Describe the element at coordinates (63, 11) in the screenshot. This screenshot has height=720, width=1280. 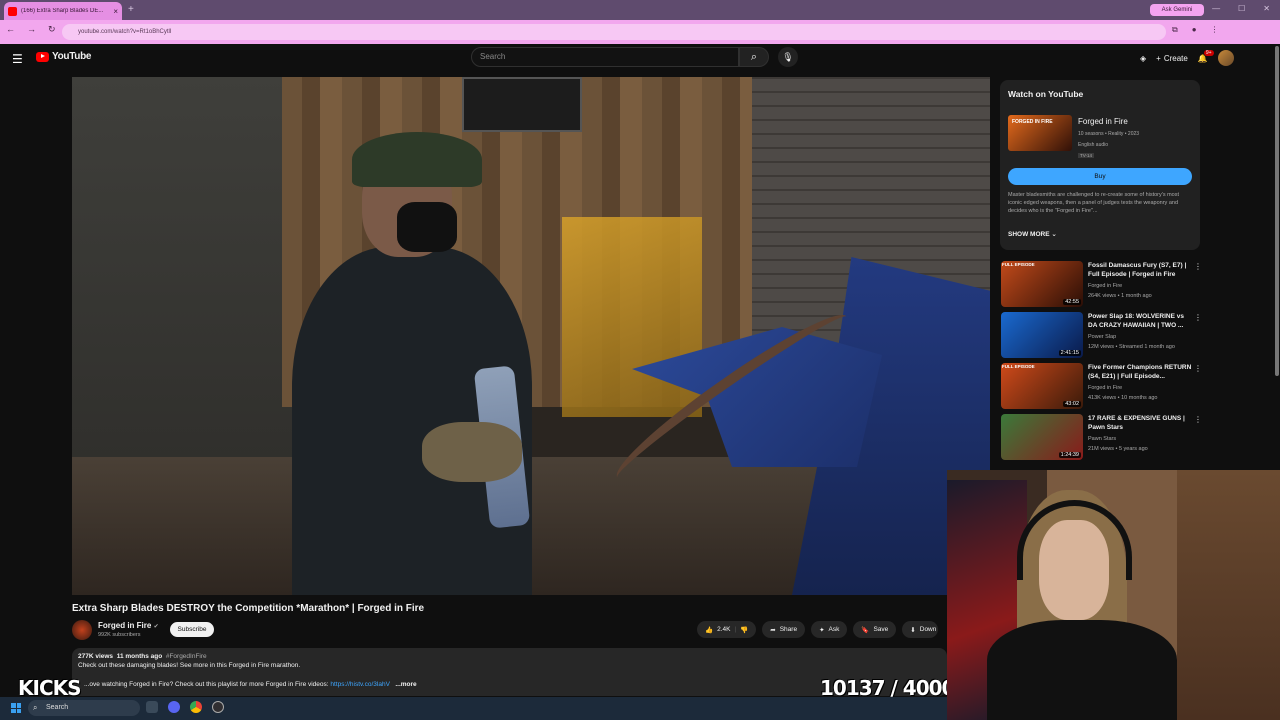
I see `browser-tab: (166) Extra Sharp Blades DE... ×` at that location.